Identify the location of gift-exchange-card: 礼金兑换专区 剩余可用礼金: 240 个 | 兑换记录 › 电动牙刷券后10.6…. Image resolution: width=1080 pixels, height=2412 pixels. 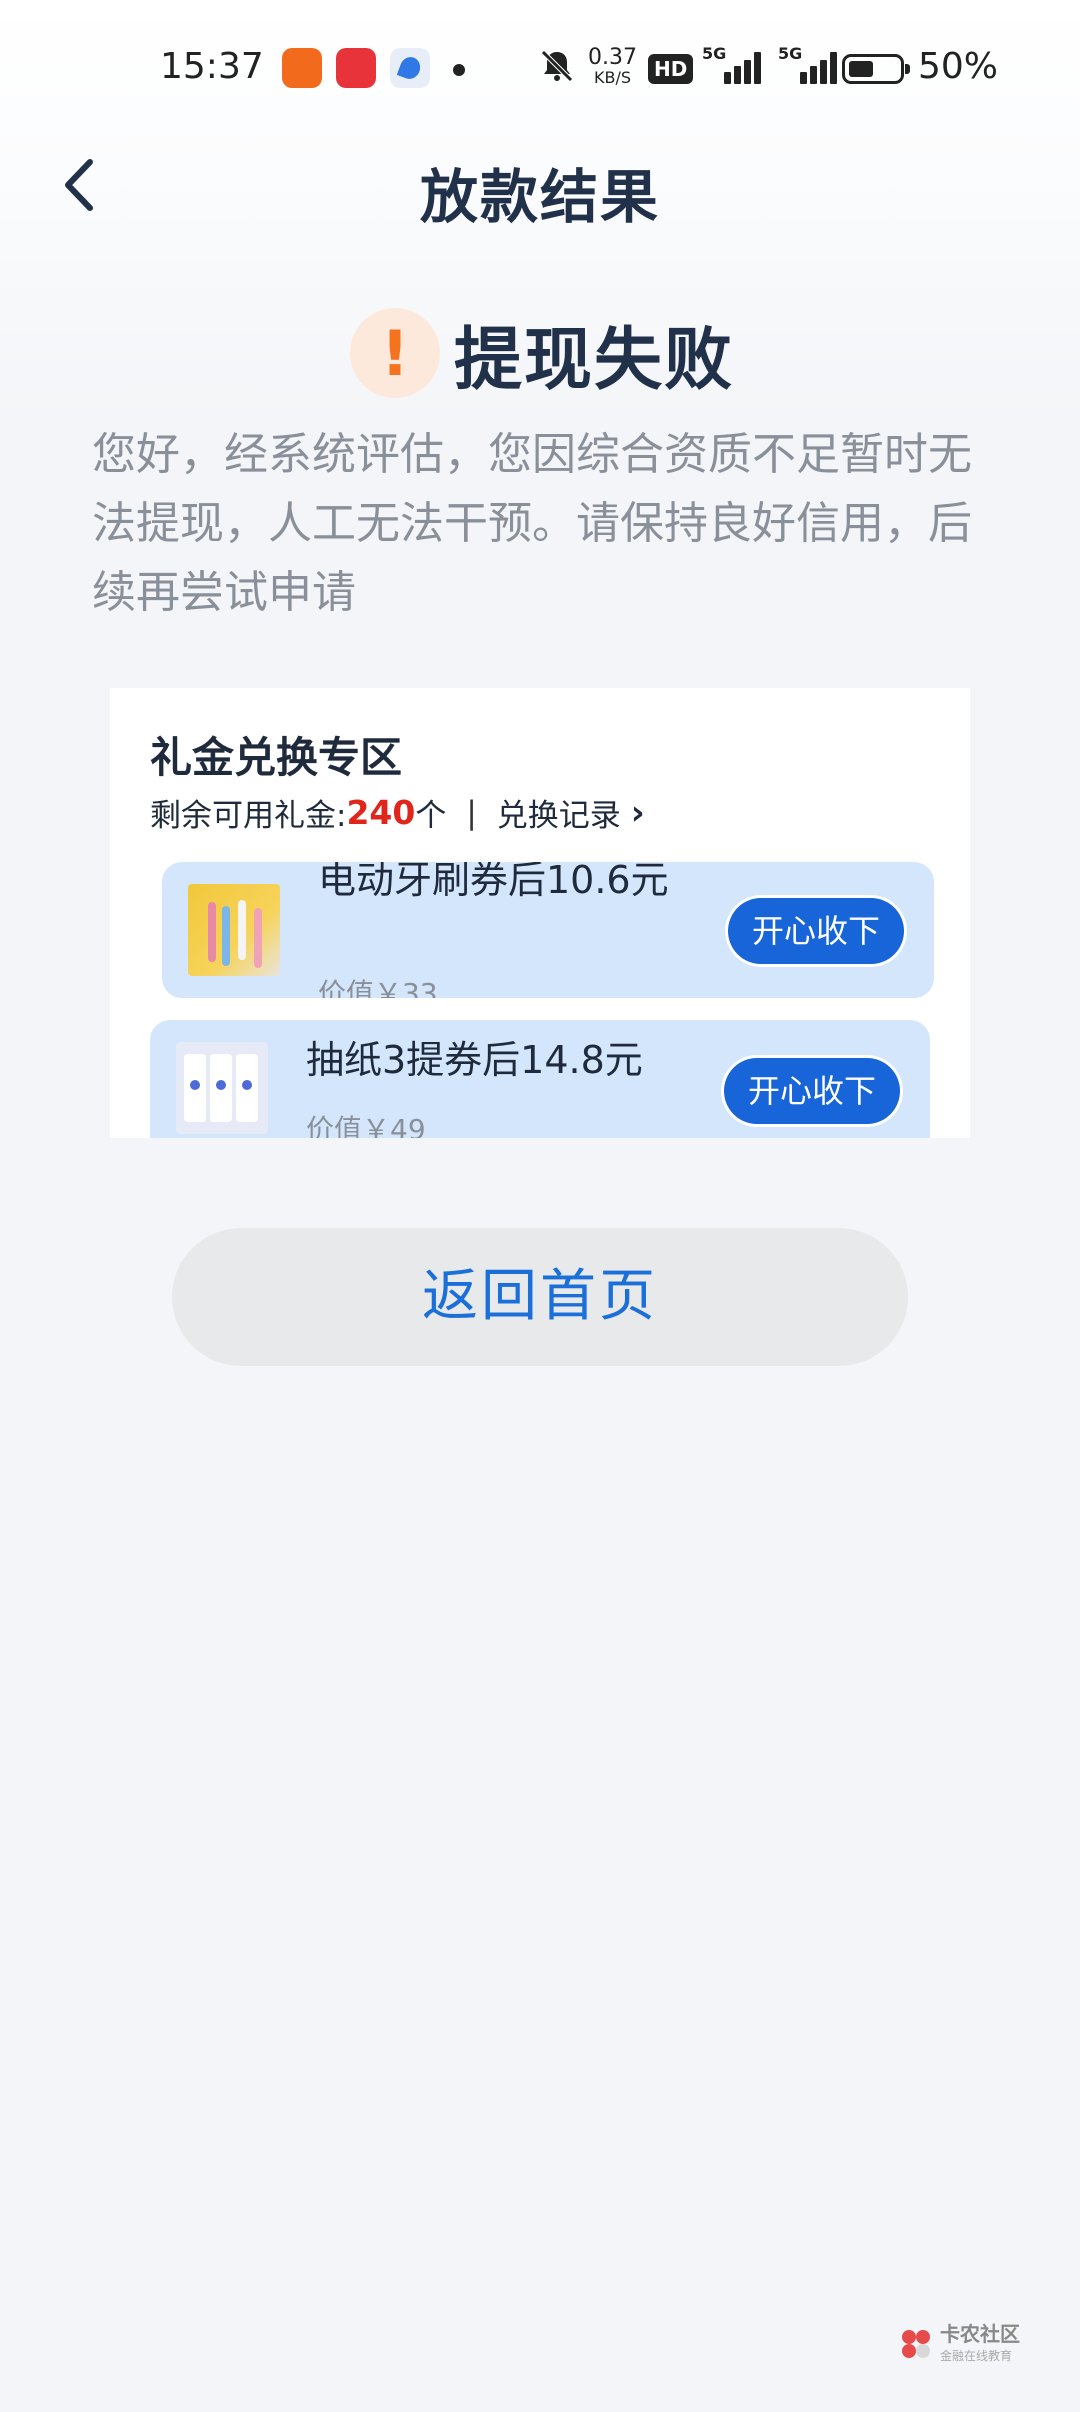
(540, 913).